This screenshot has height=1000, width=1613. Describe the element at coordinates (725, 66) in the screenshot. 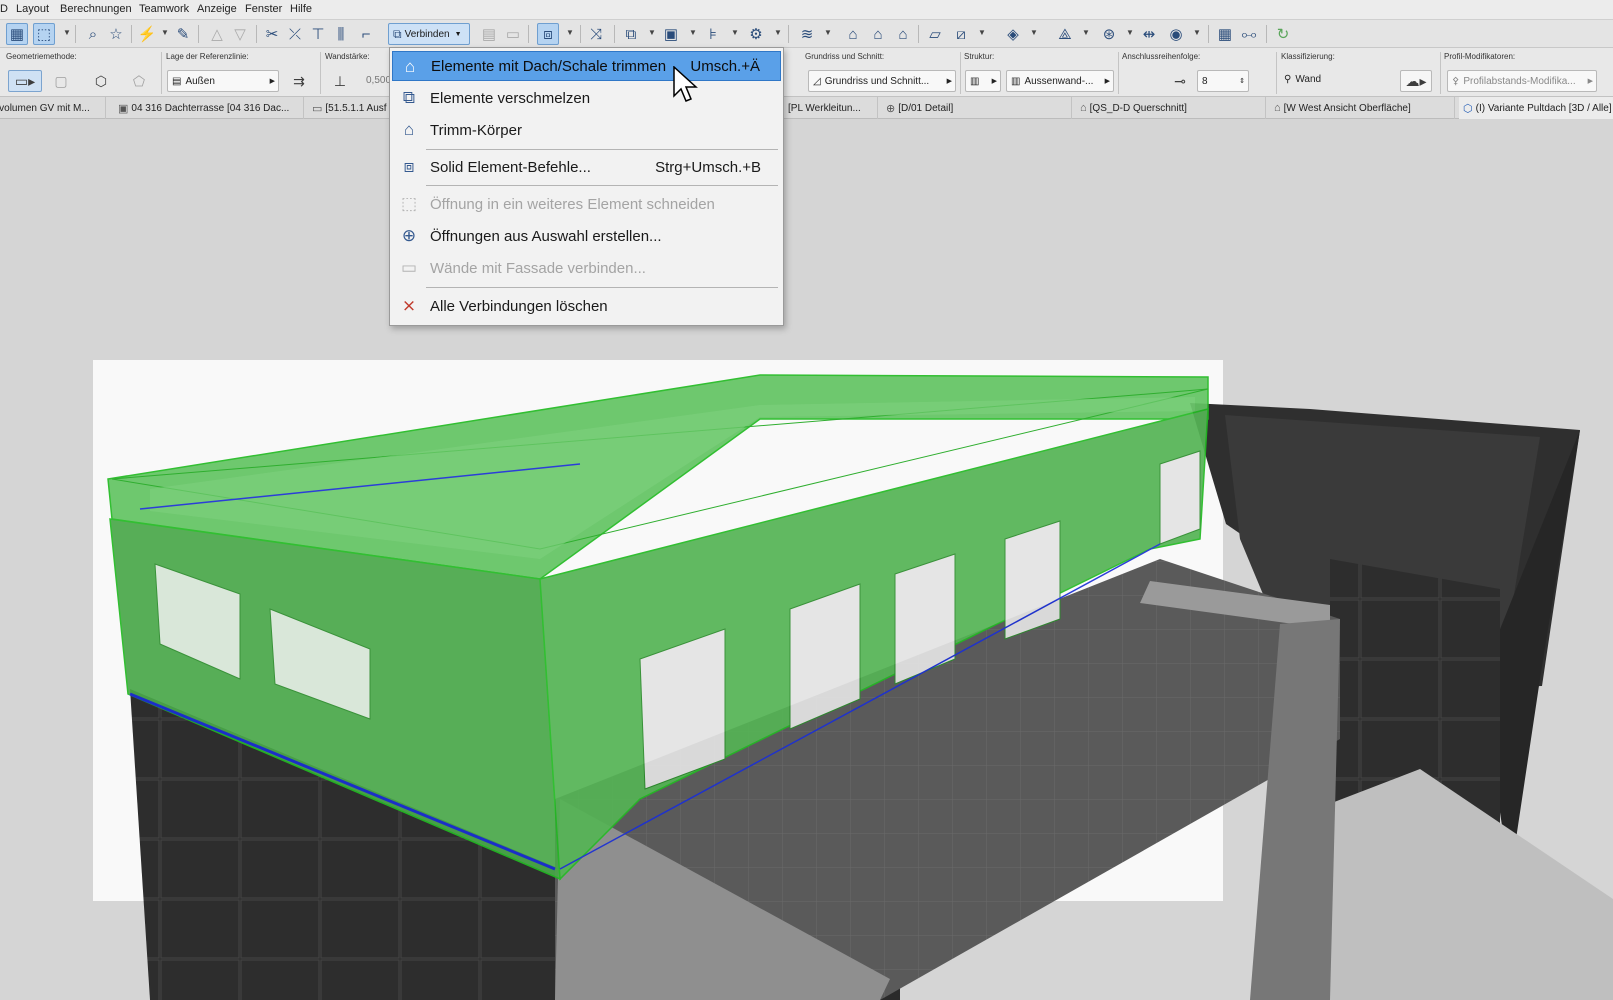

I see `menu-item-shortcut: Umsch.+Ä` at that location.